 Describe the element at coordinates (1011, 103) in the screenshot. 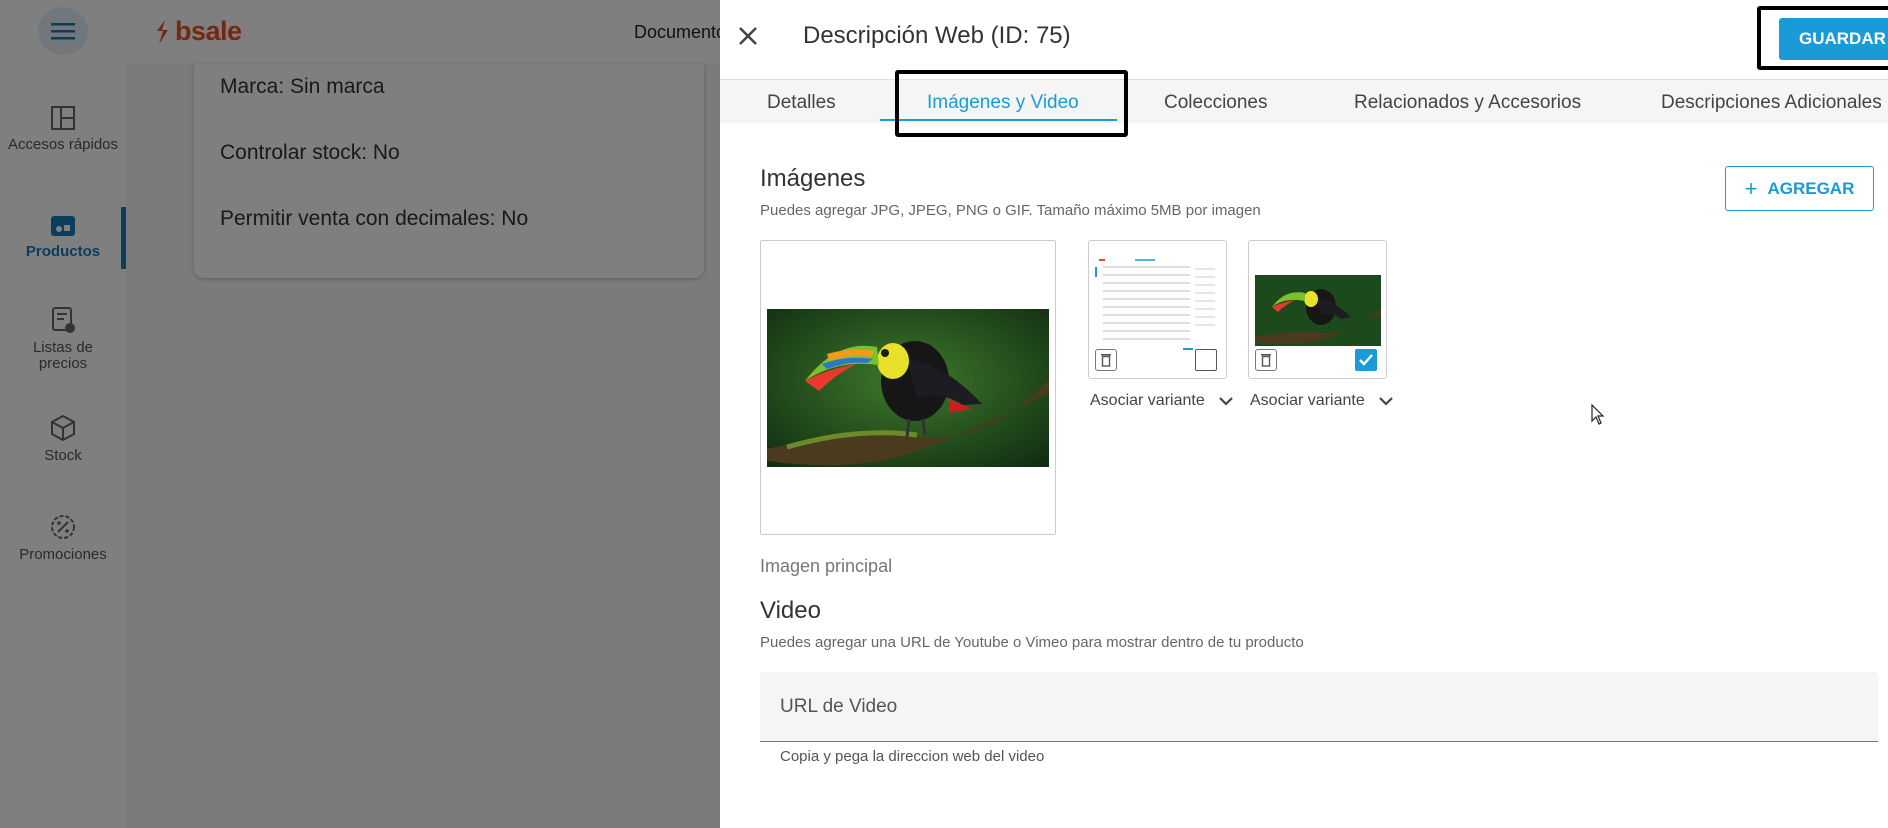

I see `active-tab-highlight` at that location.